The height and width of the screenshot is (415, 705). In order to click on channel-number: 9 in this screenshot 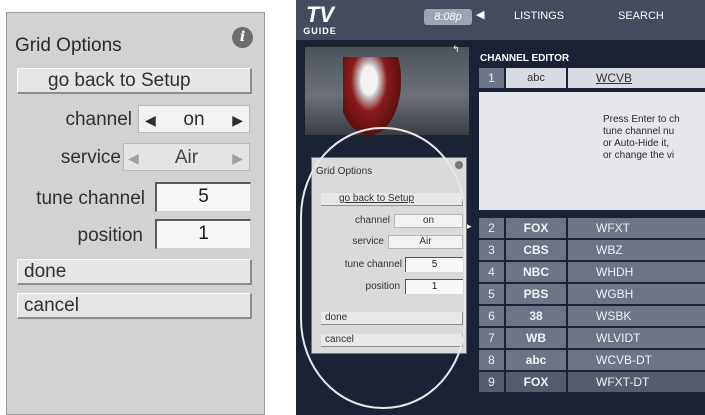, I will do `click(491, 382)`.